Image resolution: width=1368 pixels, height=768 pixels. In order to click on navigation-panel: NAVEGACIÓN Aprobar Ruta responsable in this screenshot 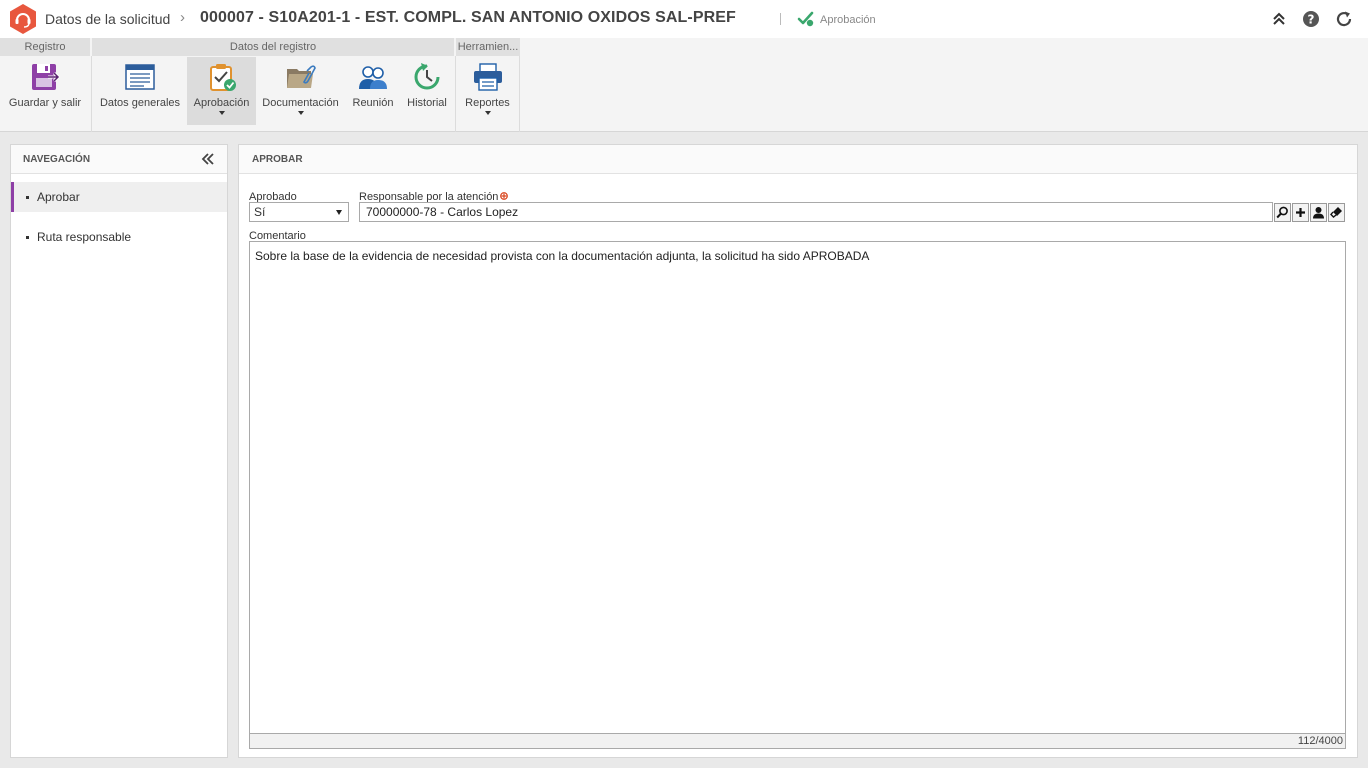, I will do `click(119, 451)`.